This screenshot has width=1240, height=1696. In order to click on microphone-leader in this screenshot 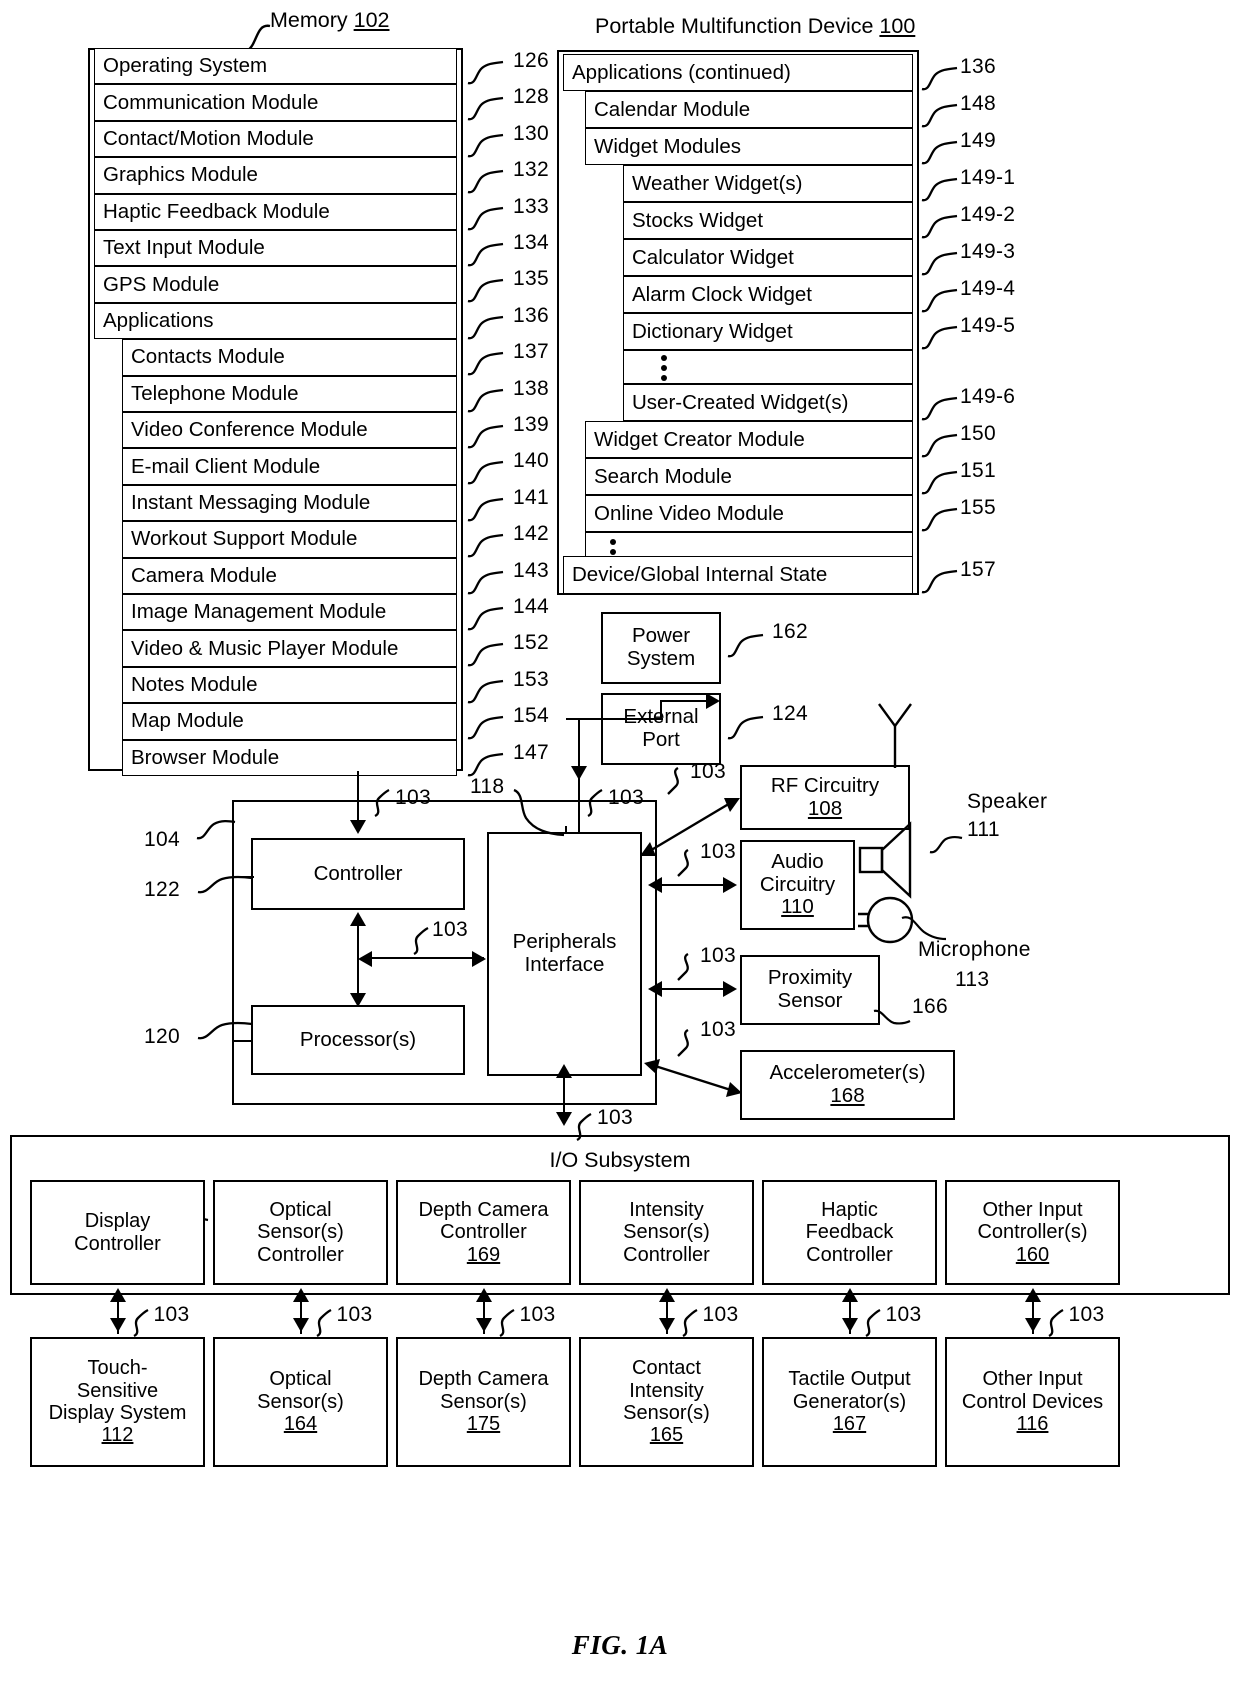, I will do `click(925, 929)`.